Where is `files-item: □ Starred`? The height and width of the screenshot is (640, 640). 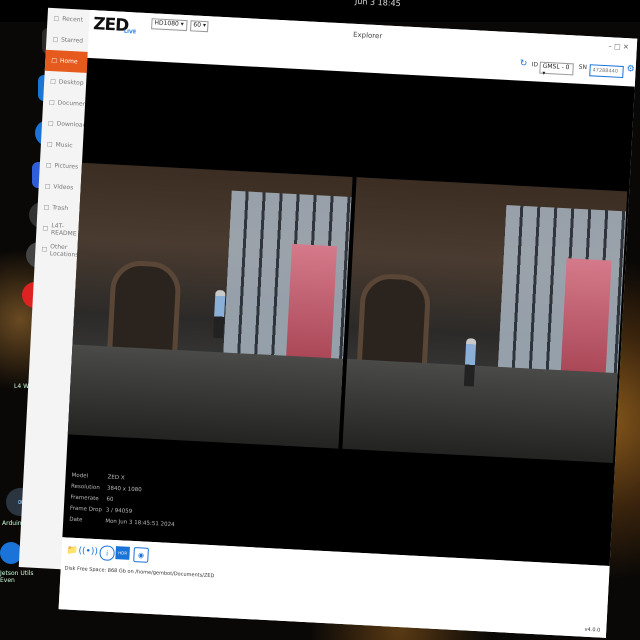
files-item: □ Starred is located at coordinates (69, 40).